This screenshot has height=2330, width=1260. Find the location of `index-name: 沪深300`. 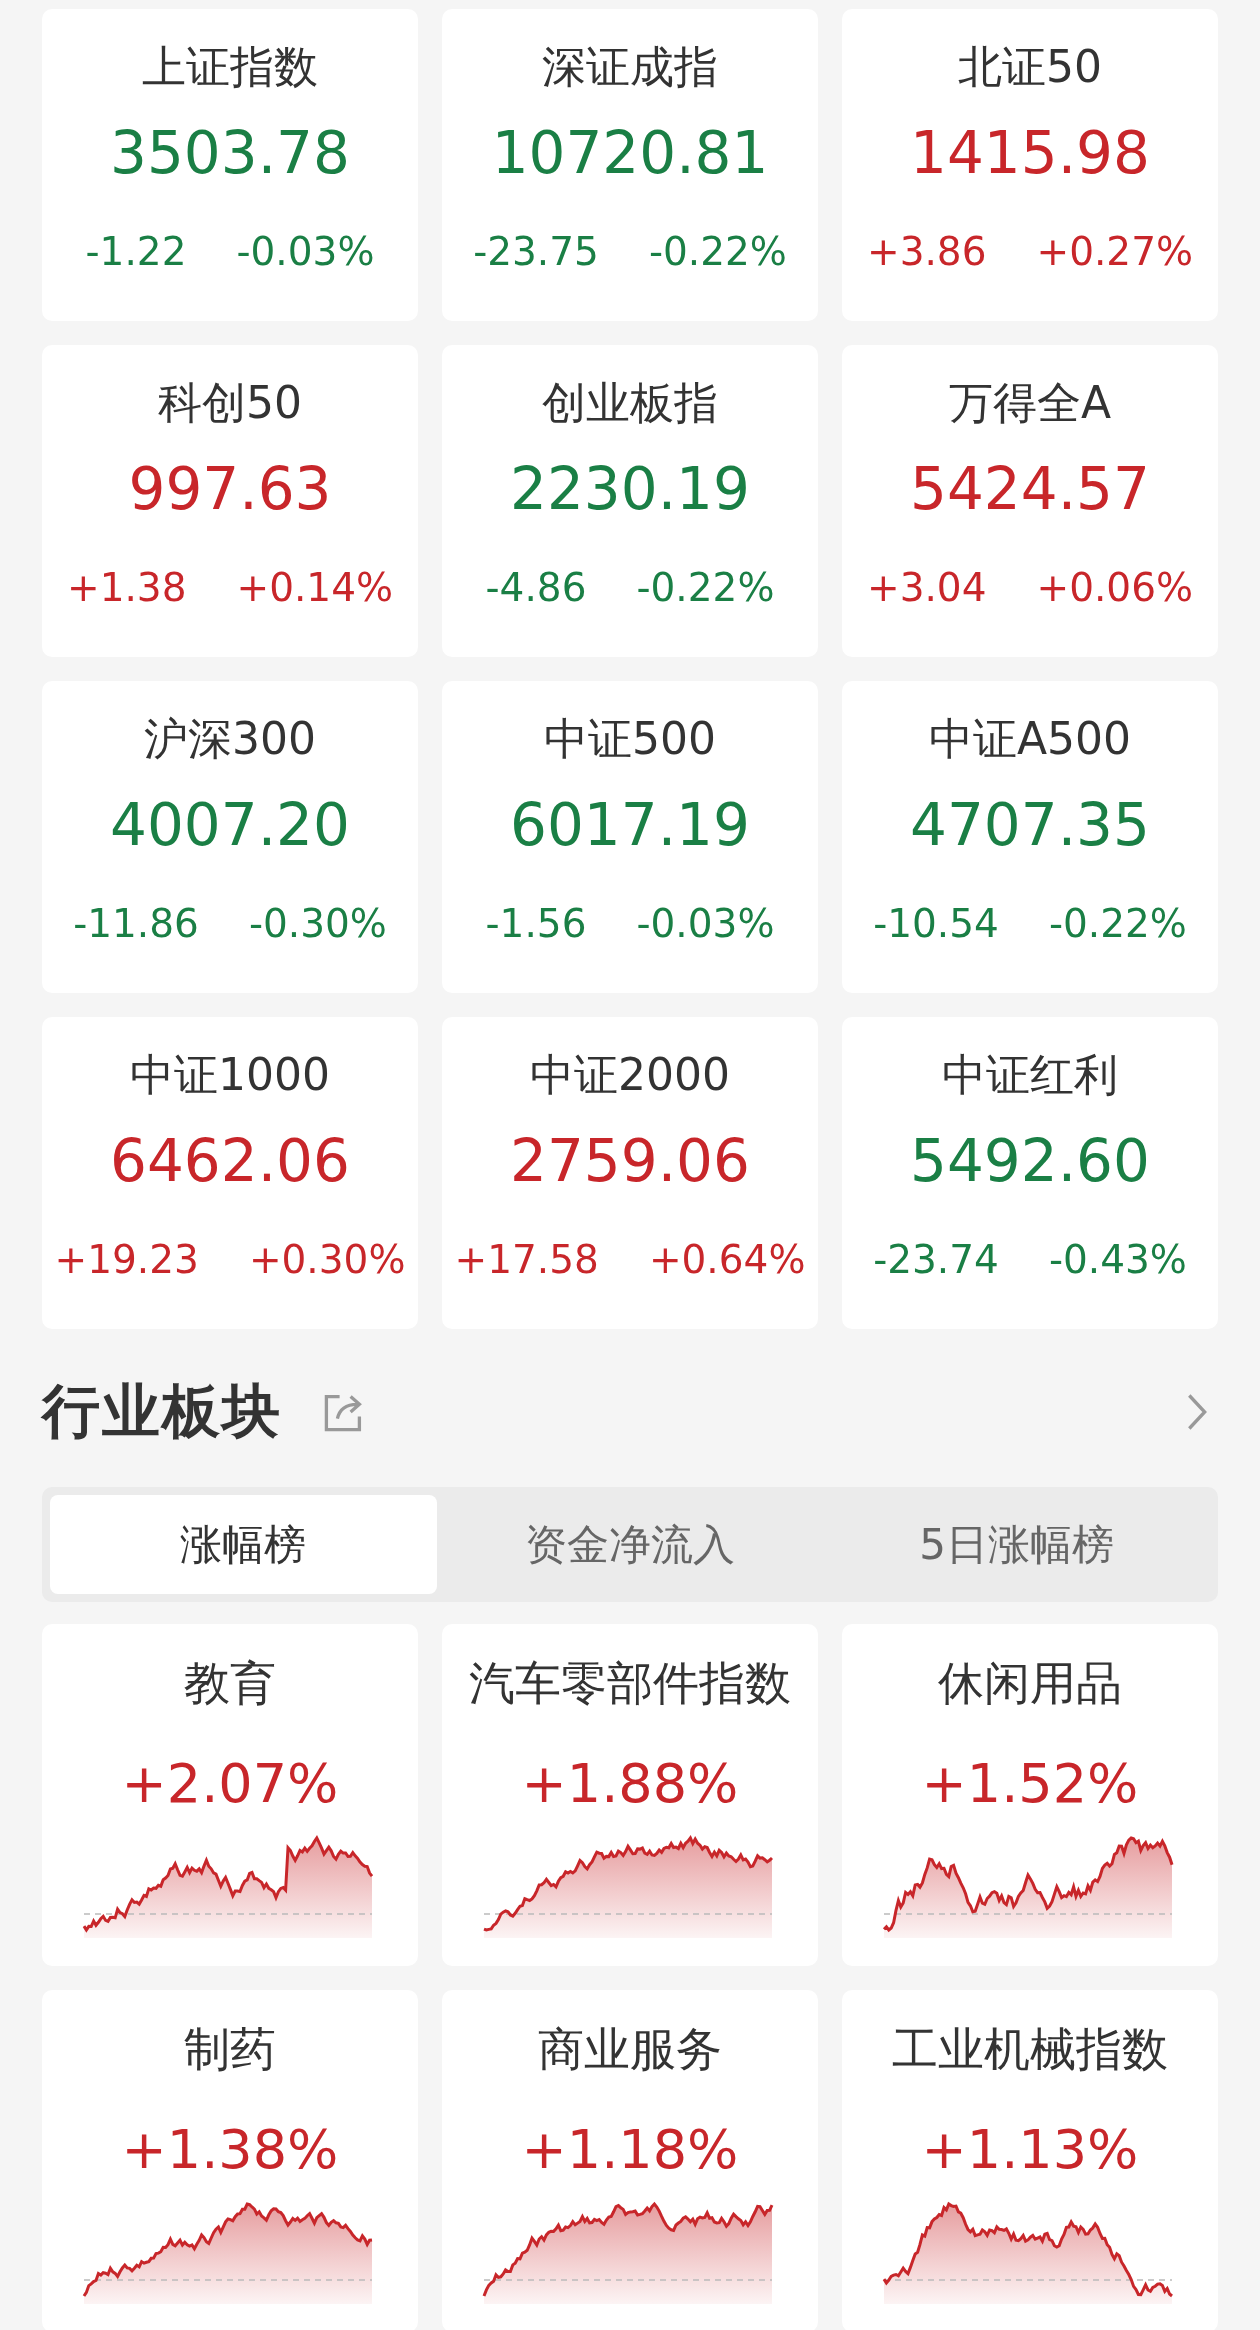

index-name: 沪深300 is located at coordinates (230, 739).